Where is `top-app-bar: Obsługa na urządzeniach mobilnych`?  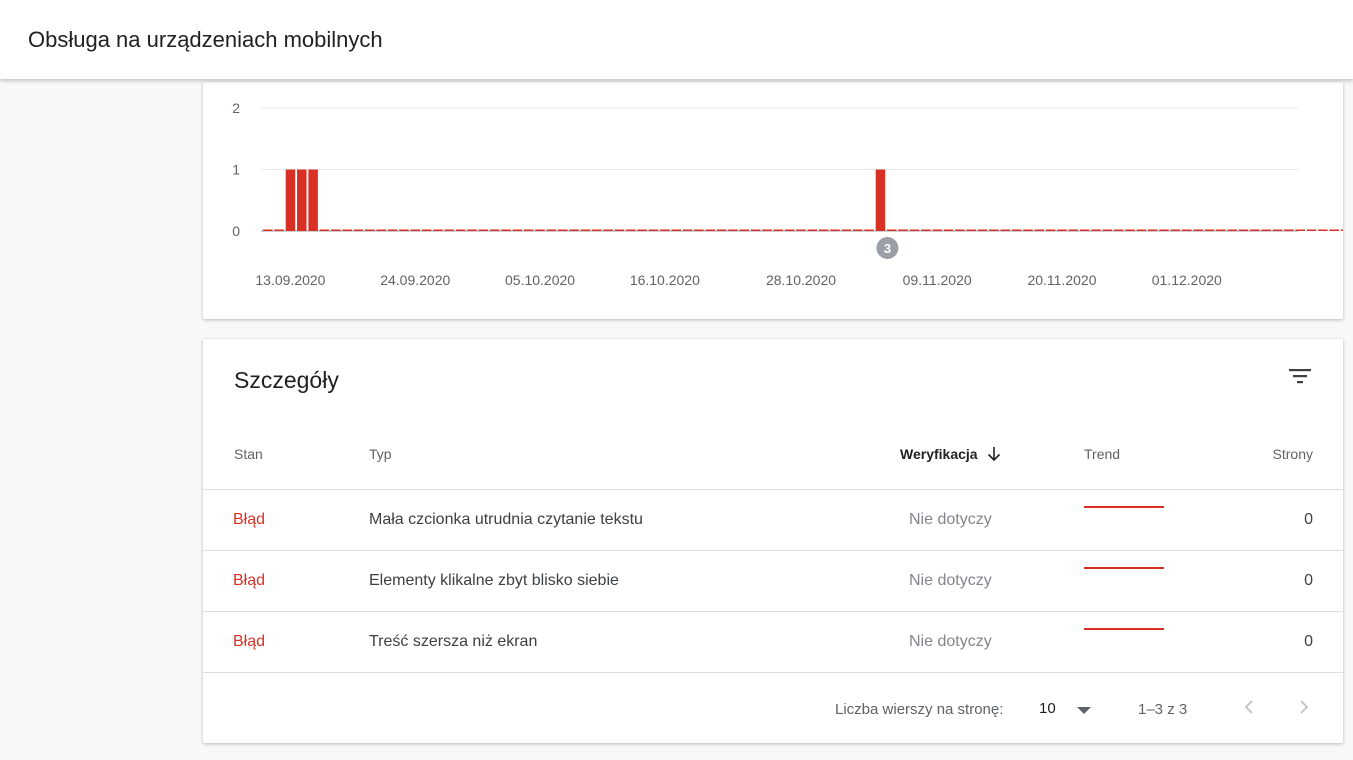 top-app-bar: Obsługa na urządzeniach mobilnych is located at coordinates (676, 39).